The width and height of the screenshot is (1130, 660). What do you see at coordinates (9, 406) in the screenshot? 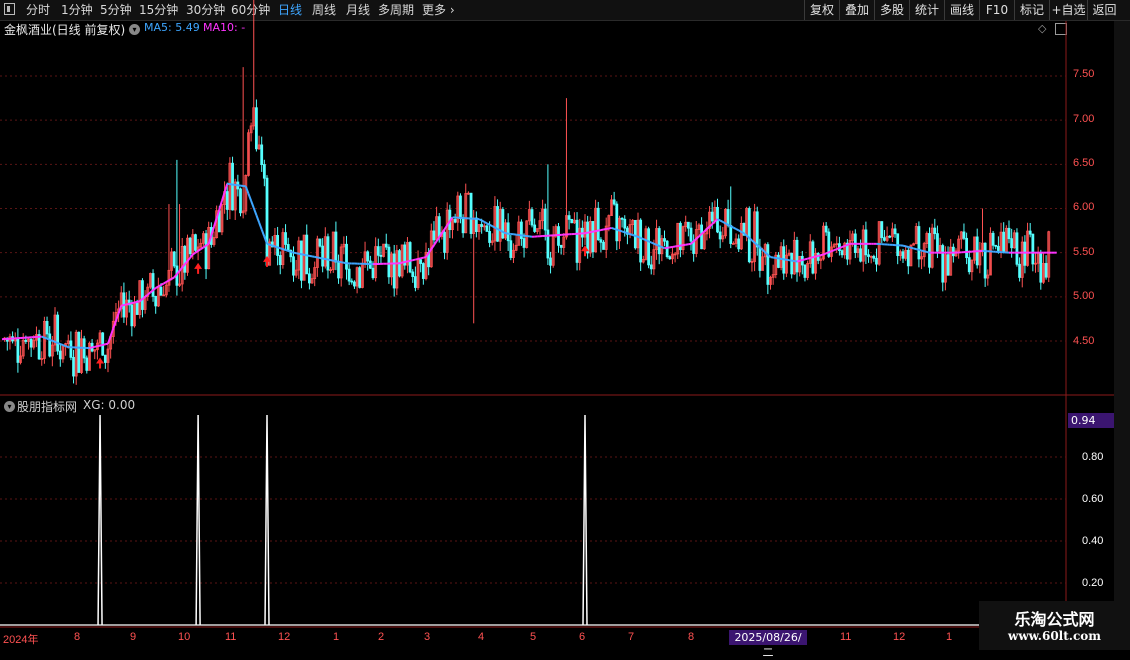
I see `subpanel-settings-icon: ▾` at bounding box center [9, 406].